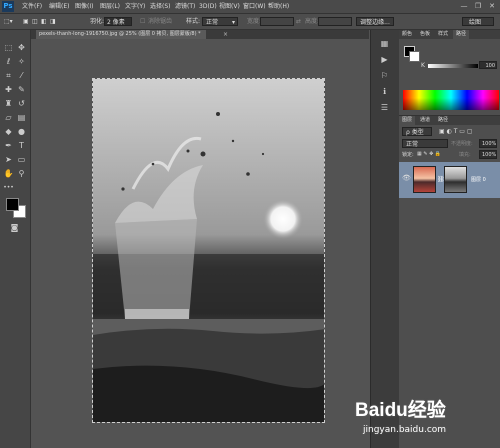 The width and height of the screenshot is (500, 448). I want to click on tab-paths-color: 路径, so click(461, 34).